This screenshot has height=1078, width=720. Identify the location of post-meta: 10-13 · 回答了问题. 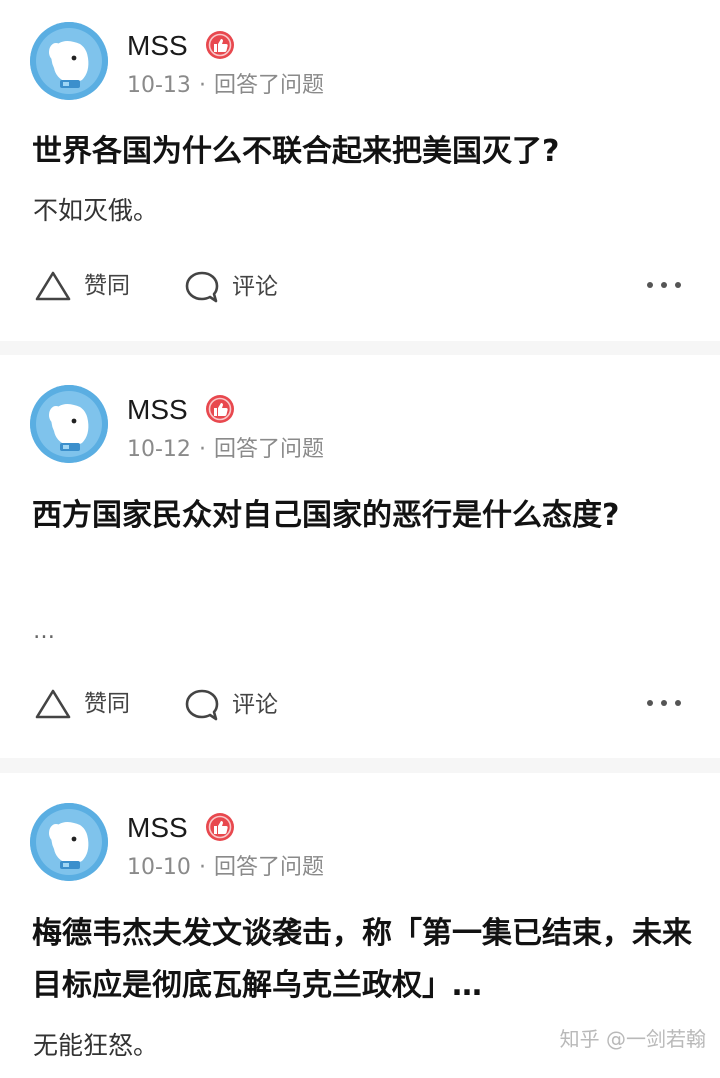
(225, 86).